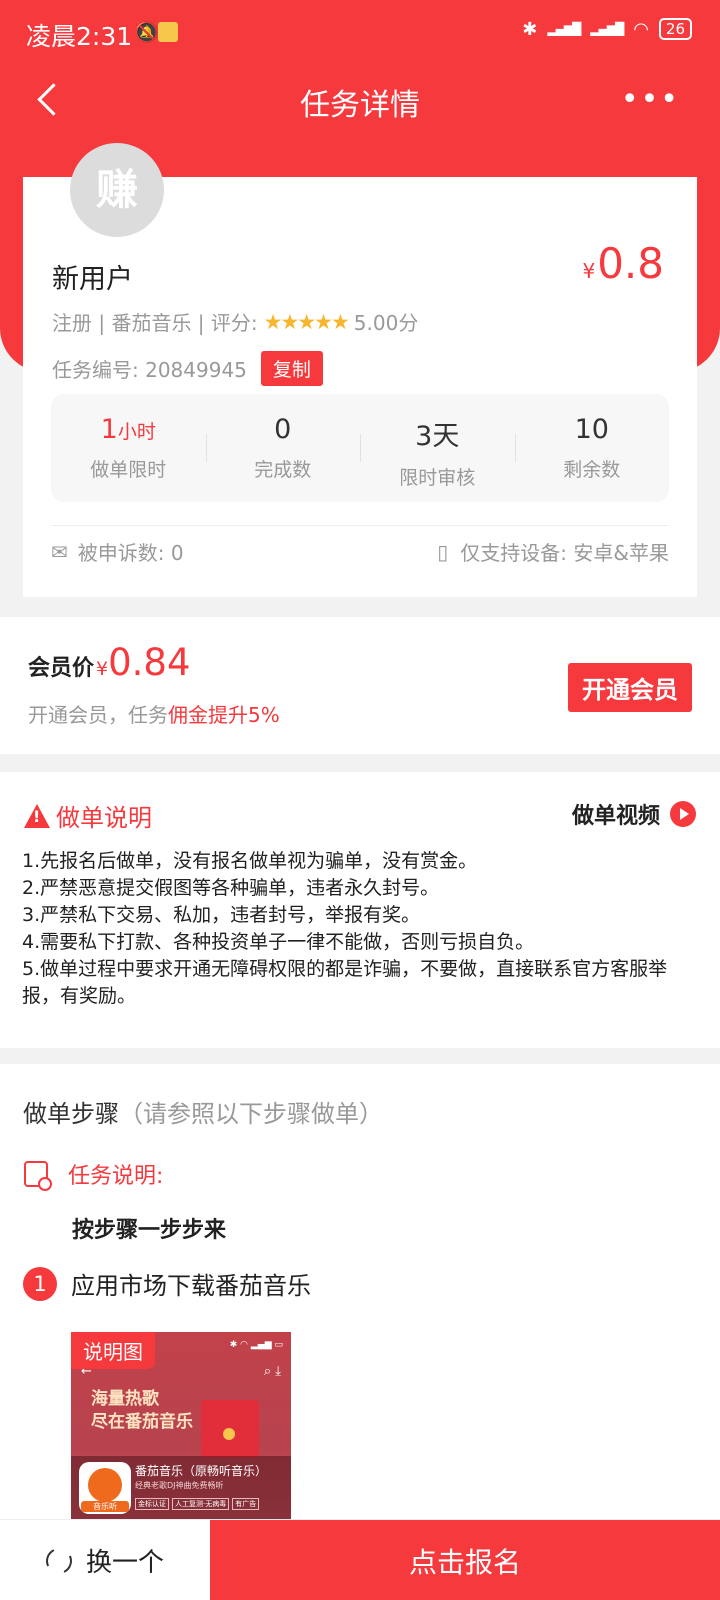  Describe the element at coordinates (117, 190) in the screenshot. I see `avatar: 赚` at that location.